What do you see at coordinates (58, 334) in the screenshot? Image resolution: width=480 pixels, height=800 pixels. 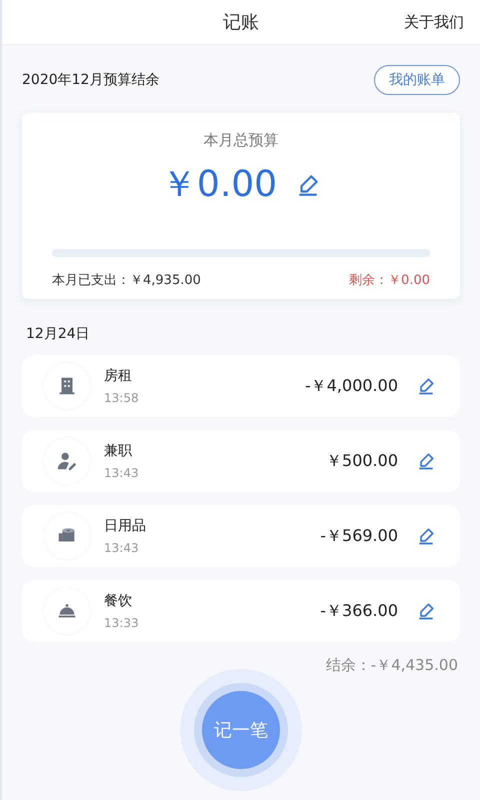 I see `date-heading: 12月24日` at bounding box center [58, 334].